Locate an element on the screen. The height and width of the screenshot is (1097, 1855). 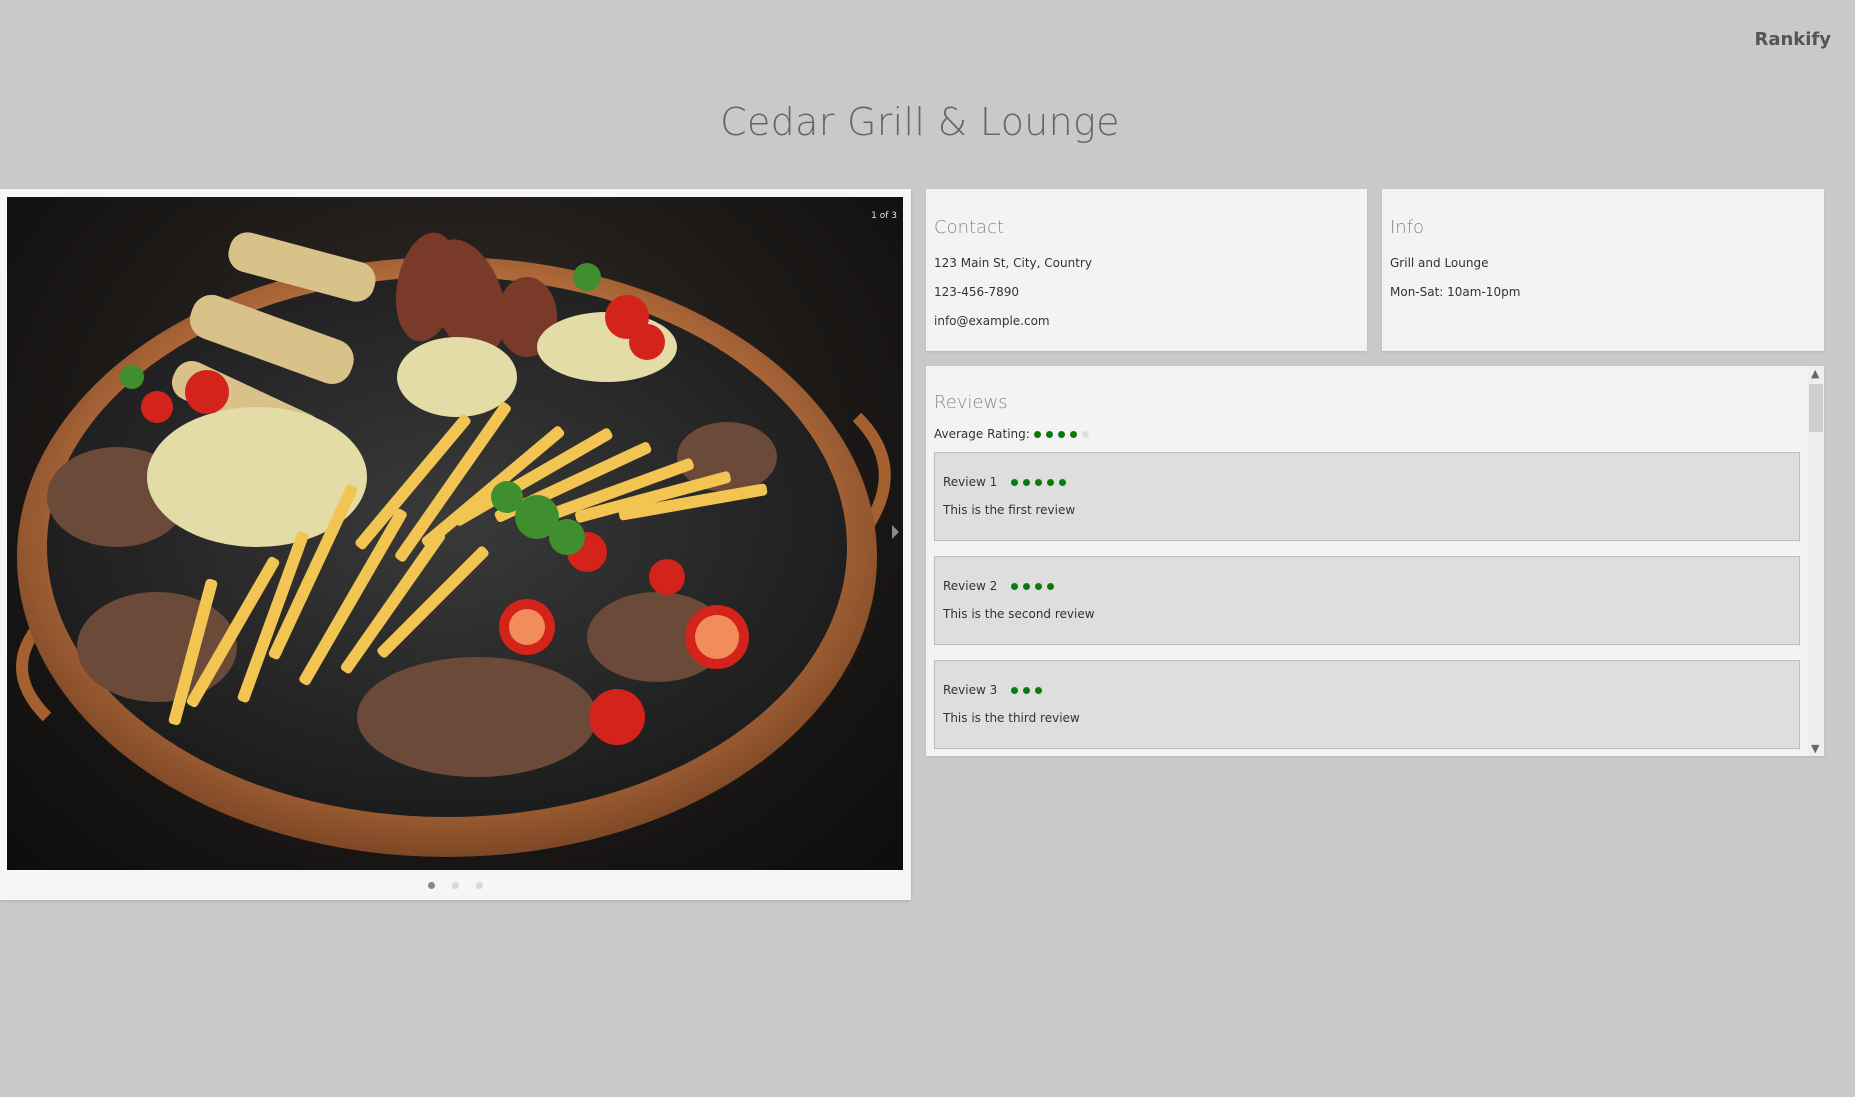
review-header: Review 2 is located at coordinates (1367, 586).